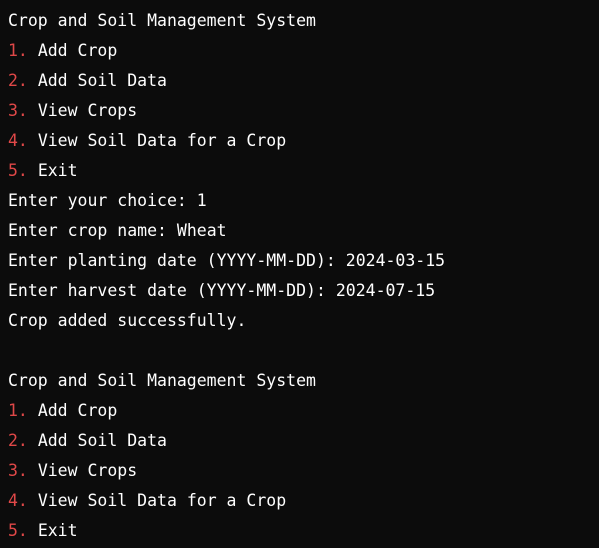 The width and height of the screenshot is (599, 548). Describe the element at coordinates (177, 260) in the screenshot. I see `planting-date-prompt: Enter planting date (YYYY-MM-DD):` at that location.